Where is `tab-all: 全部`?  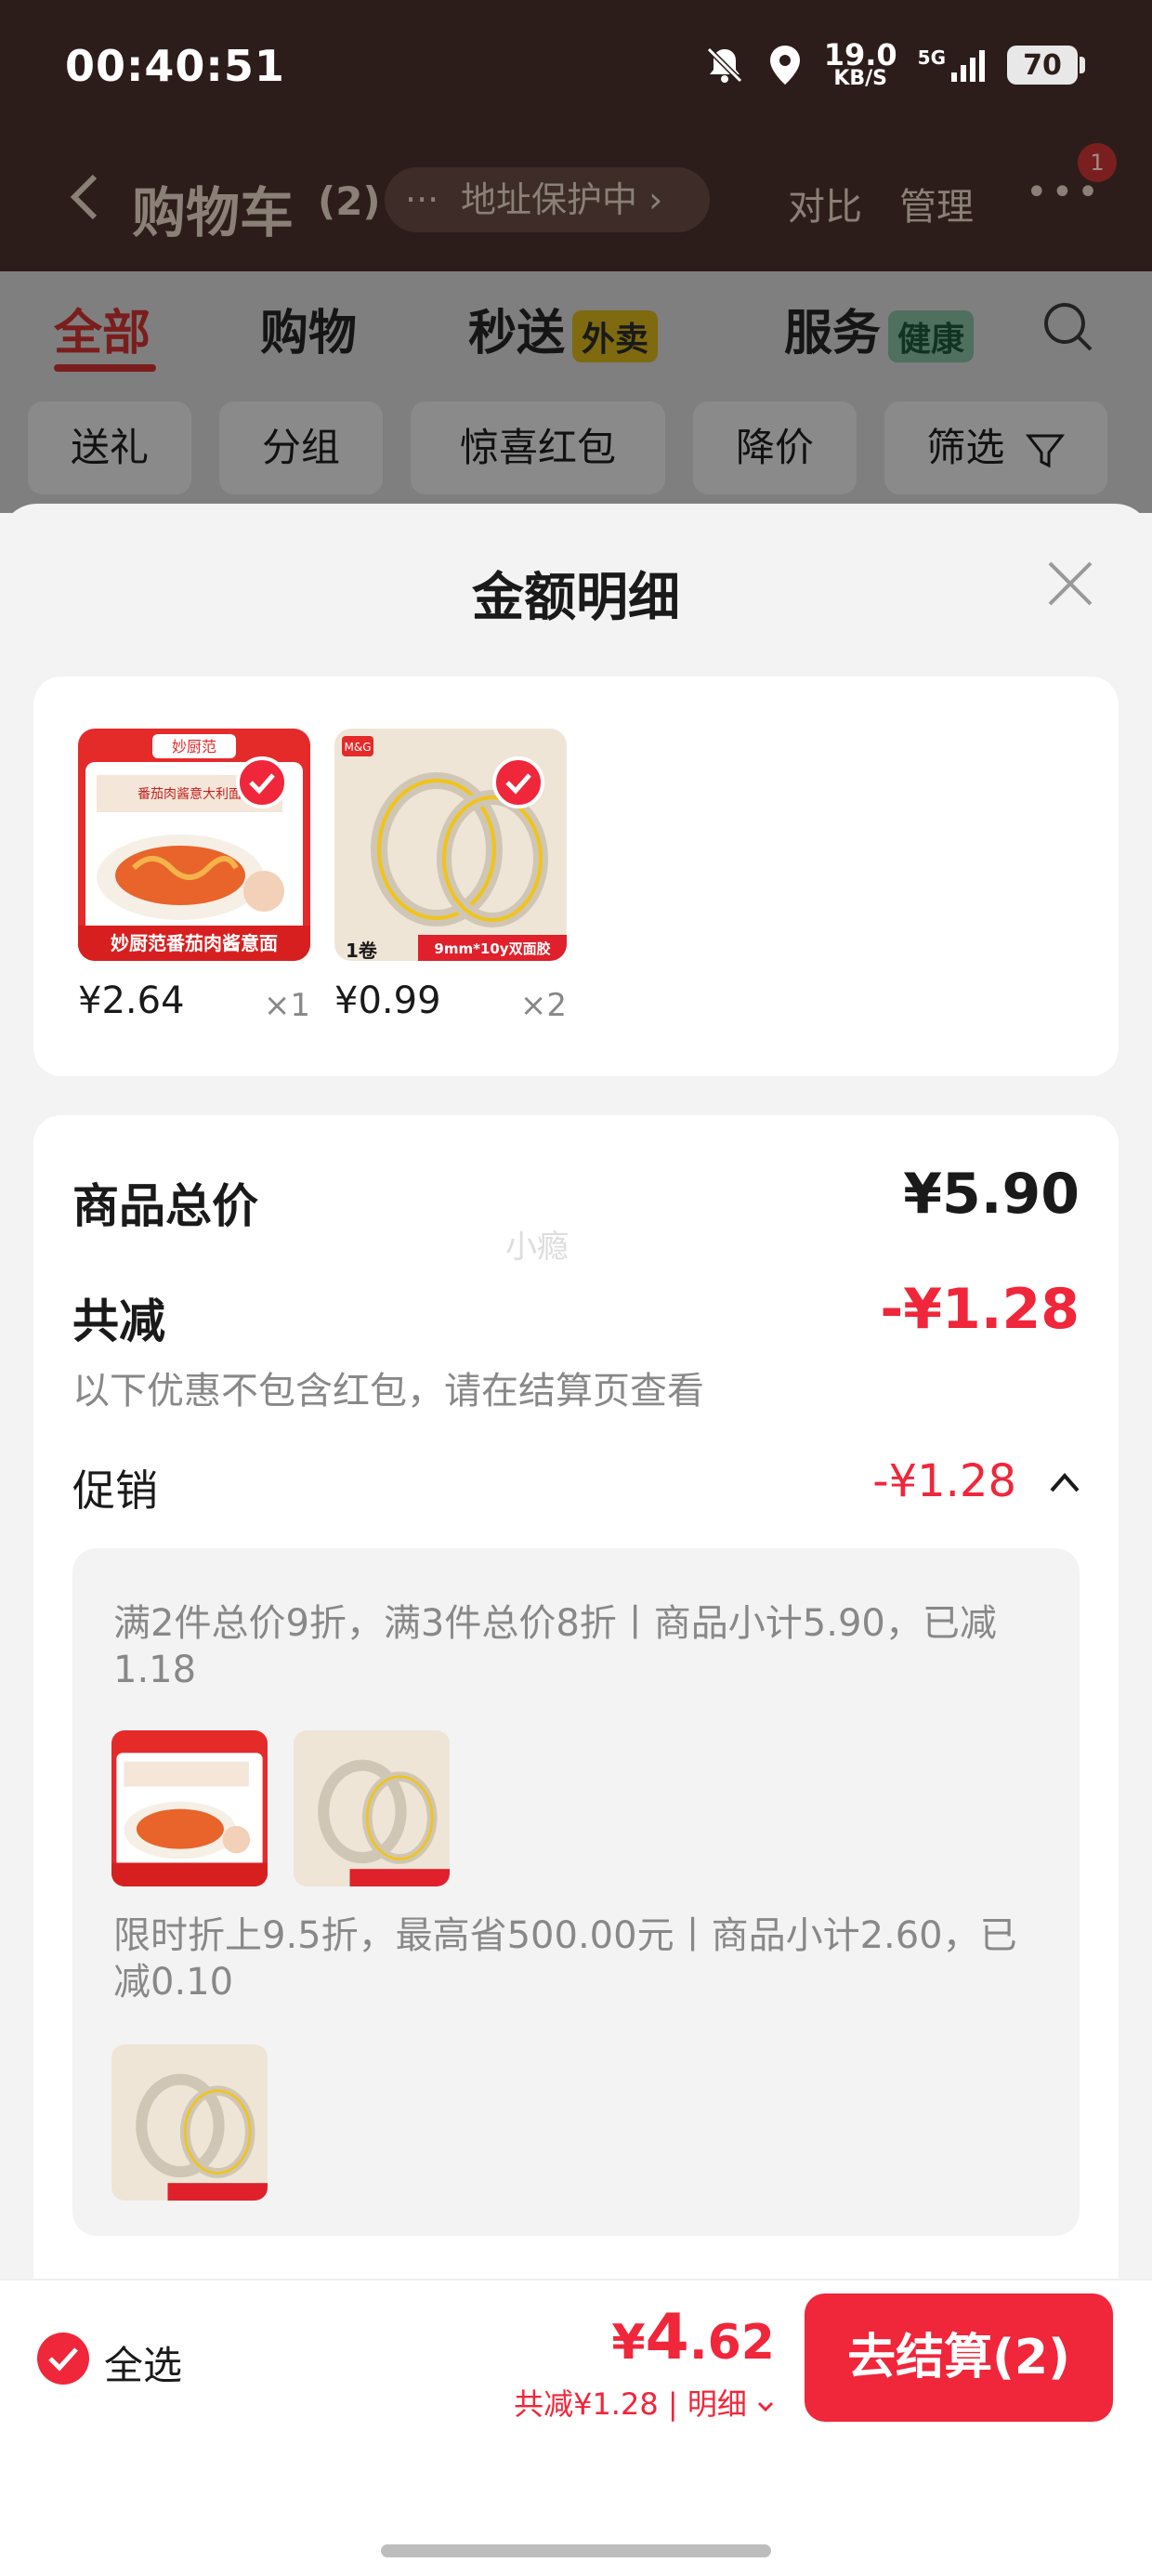
tab-all: 全部 is located at coordinates (102, 328).